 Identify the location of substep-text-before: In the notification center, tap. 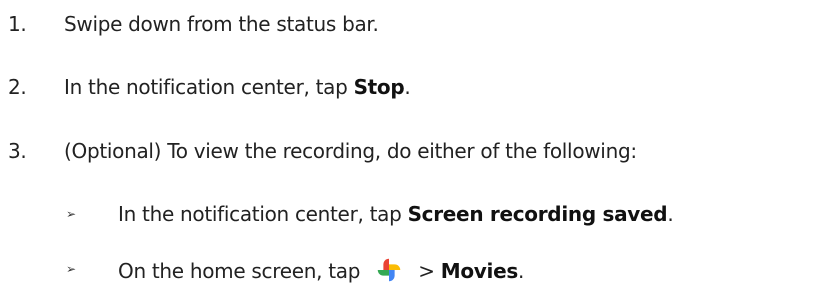
(263, 214).